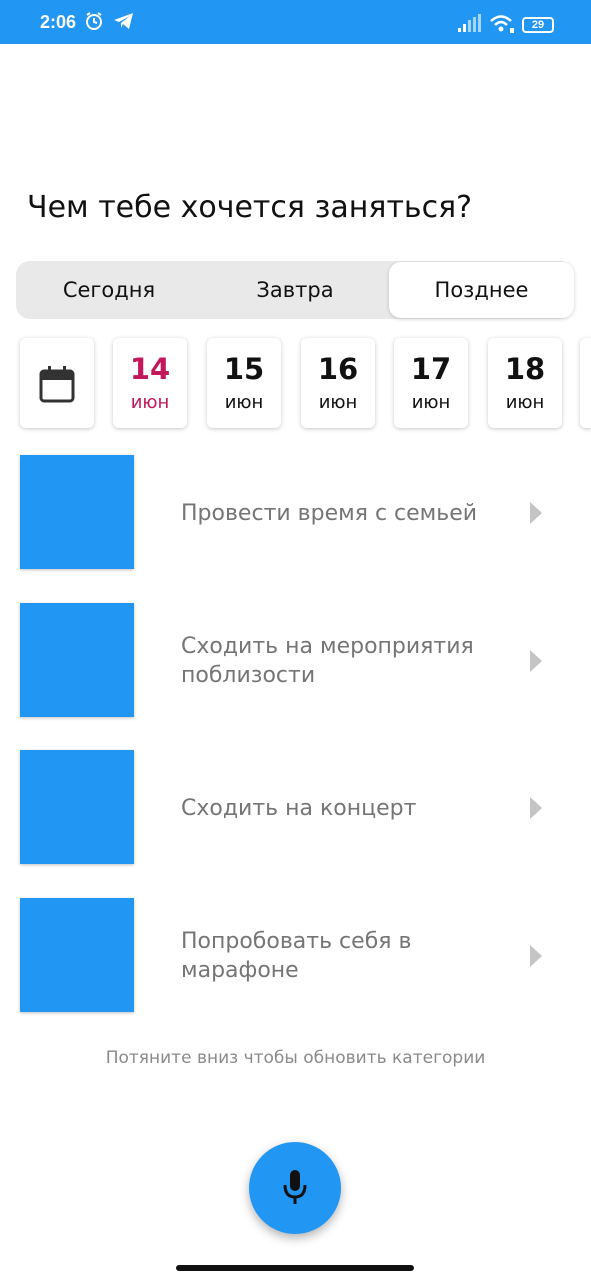 Image resolution: width=591 pixels, height=1280 pixels. What do you see at coordinates (295, 22) in the screenshot?
I see `status-bar: 2:06 29` at bounding box center [295, 22].